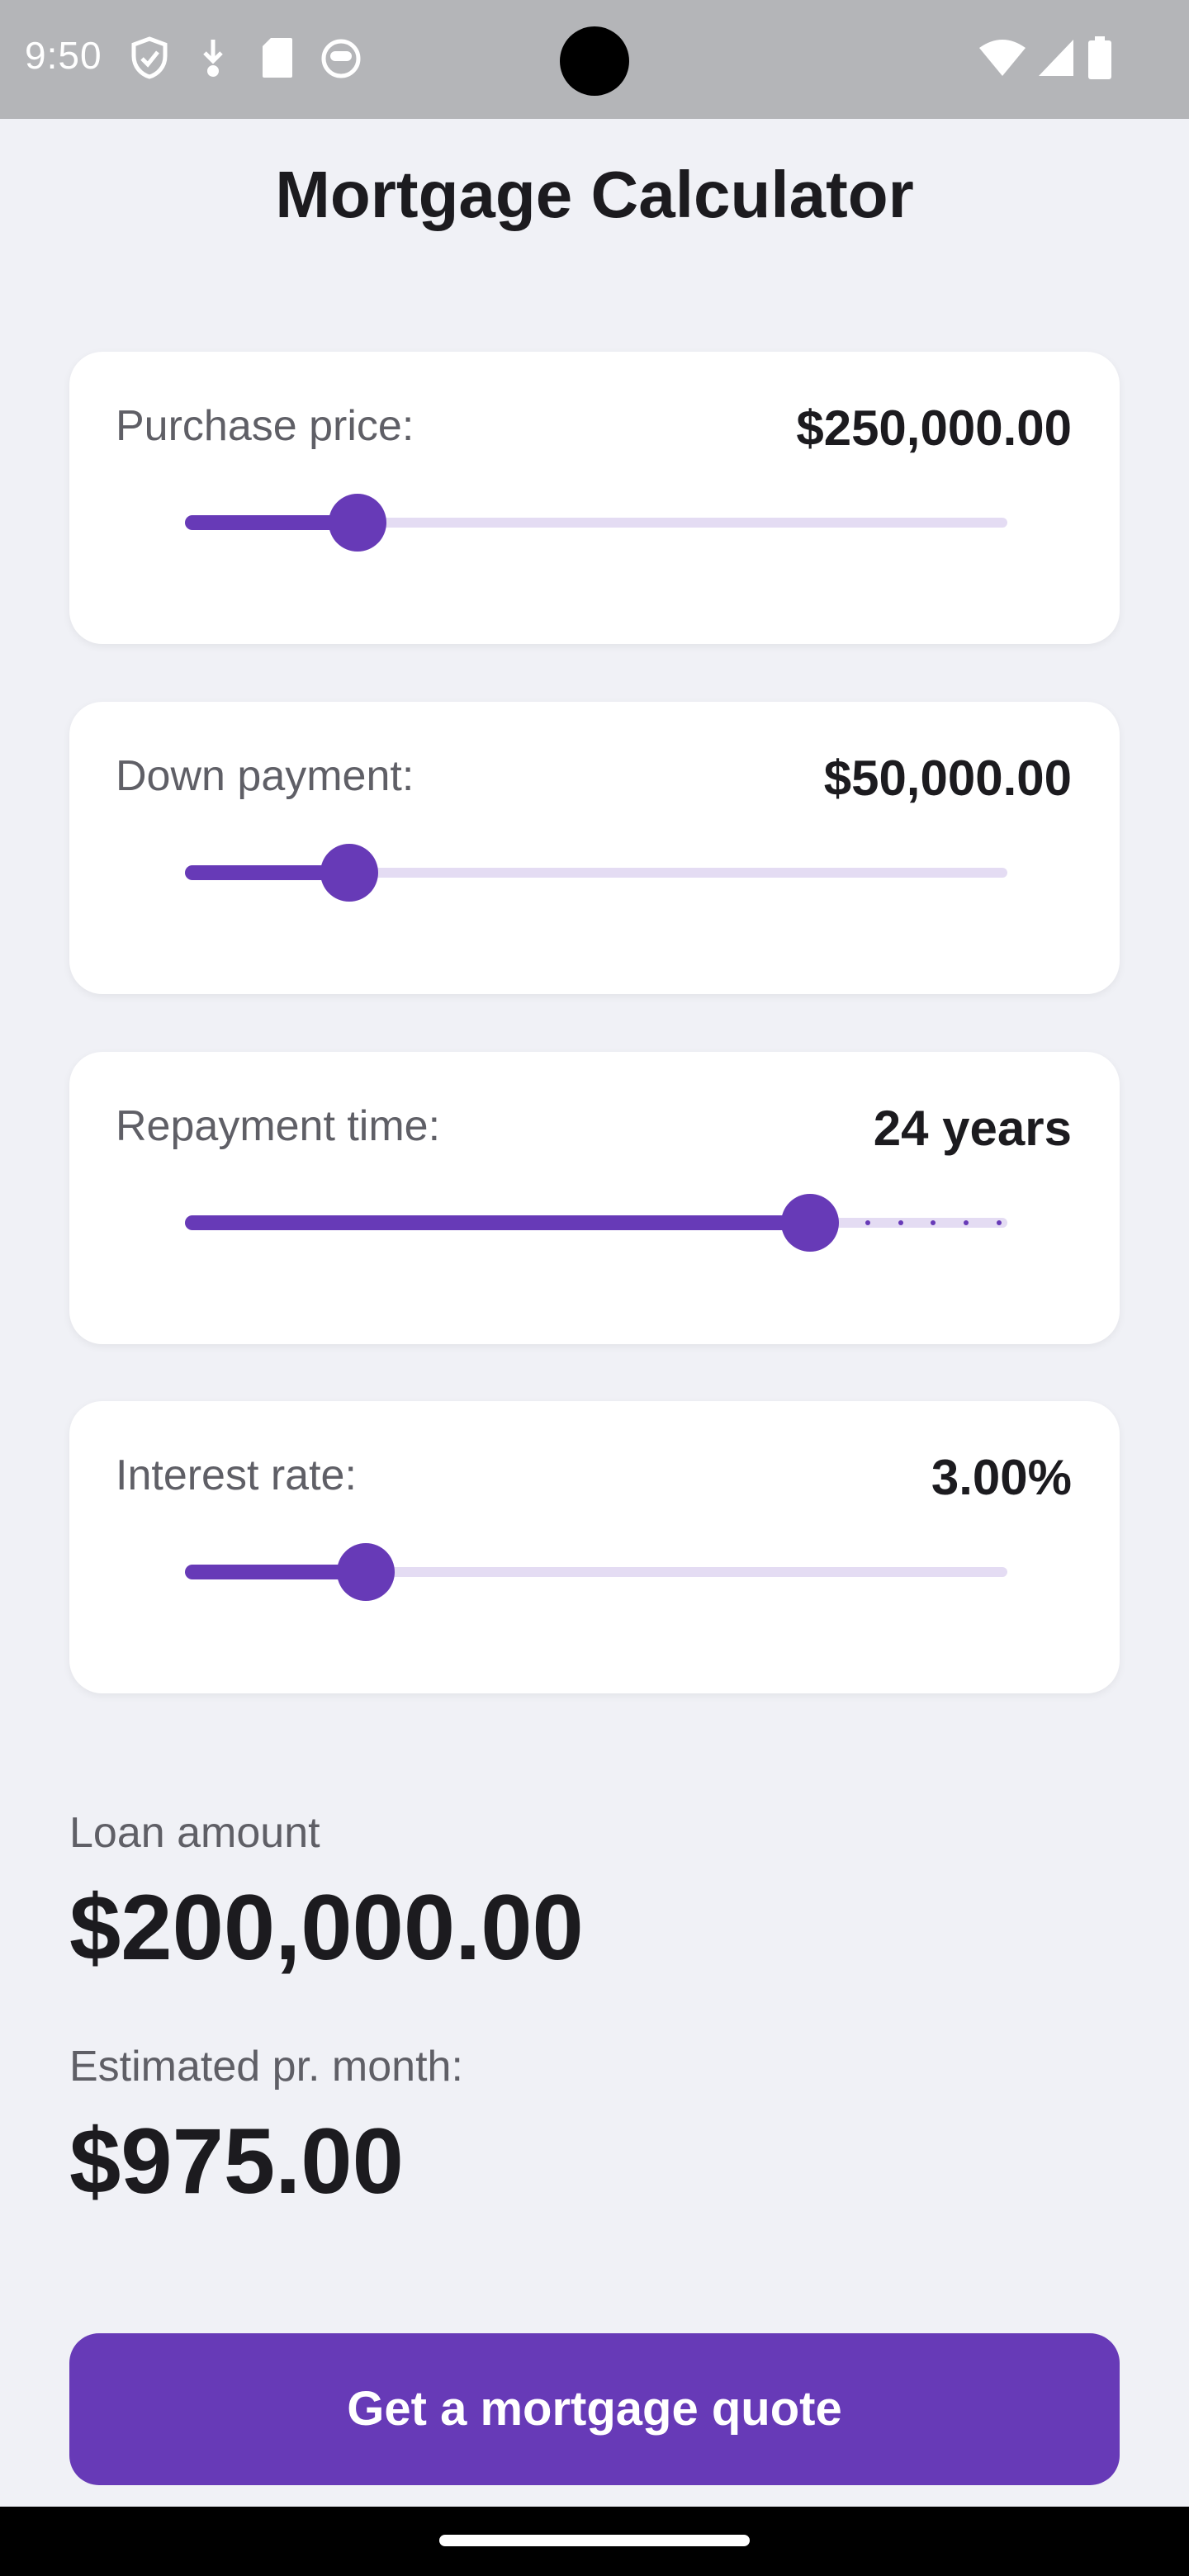 This screenshot has height=2576, width=1189. Describe the element at coordinates (596, 523) in the screenshot. I see `purchase-price-slider` at that location.